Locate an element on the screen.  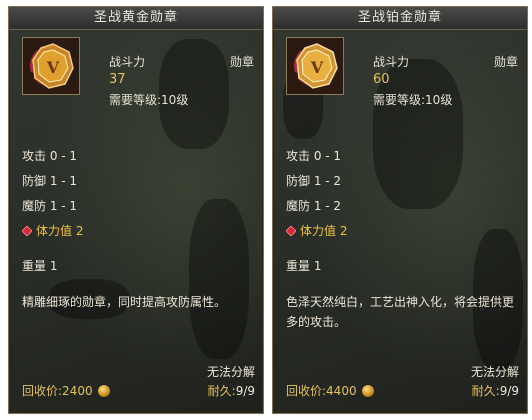
stat-magic-defense: 魔防 1 - 1 is located at coordinates (50, 206).